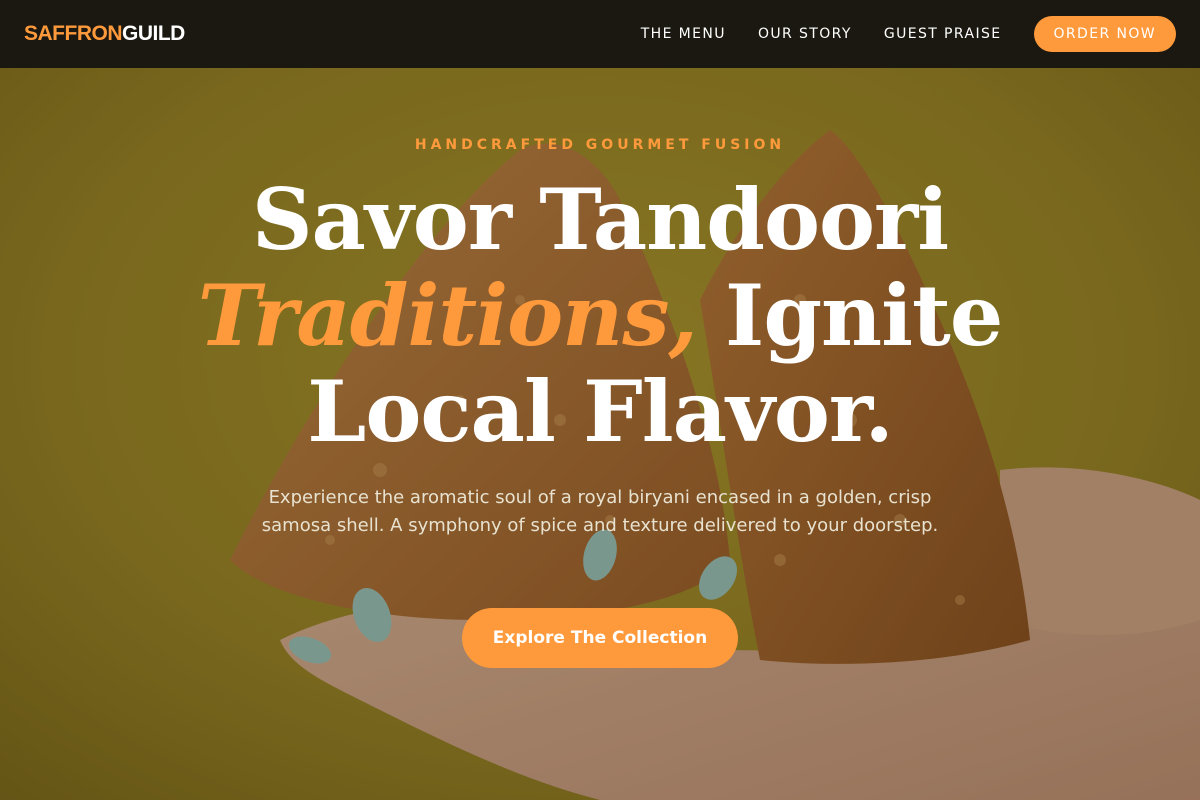  I want to click on headline-line-3: Local Flavor., so click(600, 411).